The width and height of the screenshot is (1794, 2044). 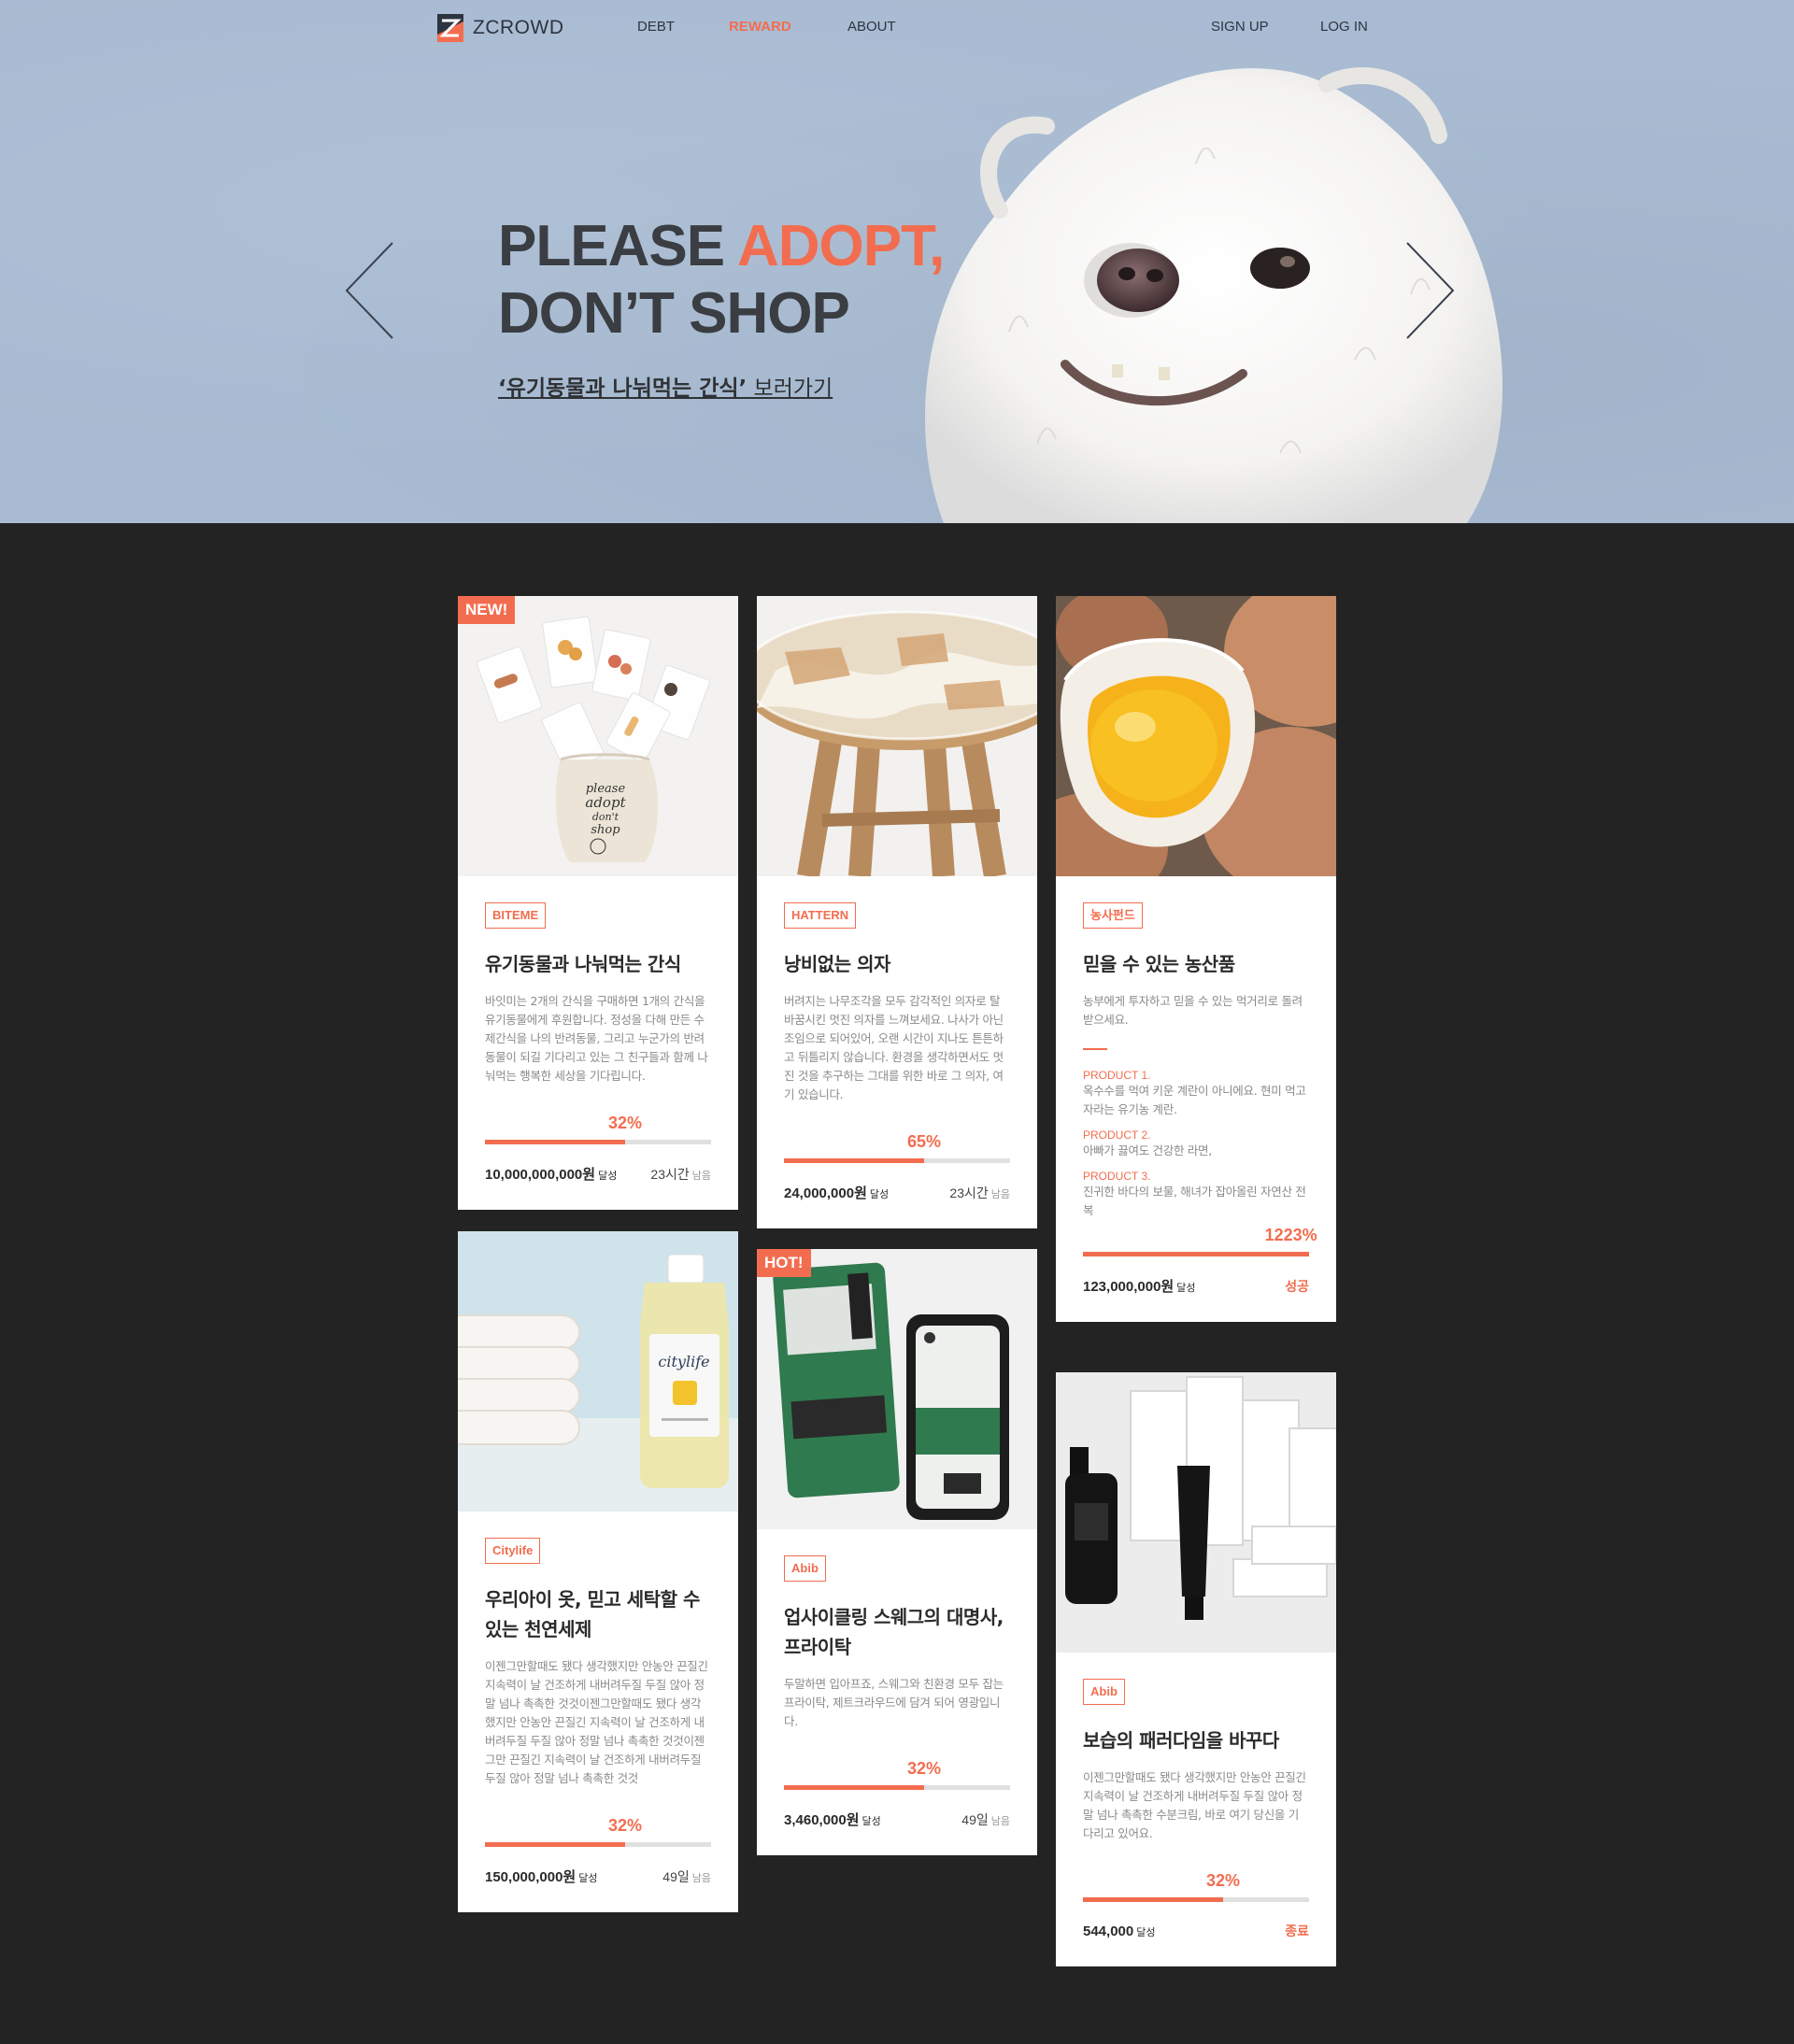 I want to click on zcrowd-logo-icon, so click(x=450, y=28).